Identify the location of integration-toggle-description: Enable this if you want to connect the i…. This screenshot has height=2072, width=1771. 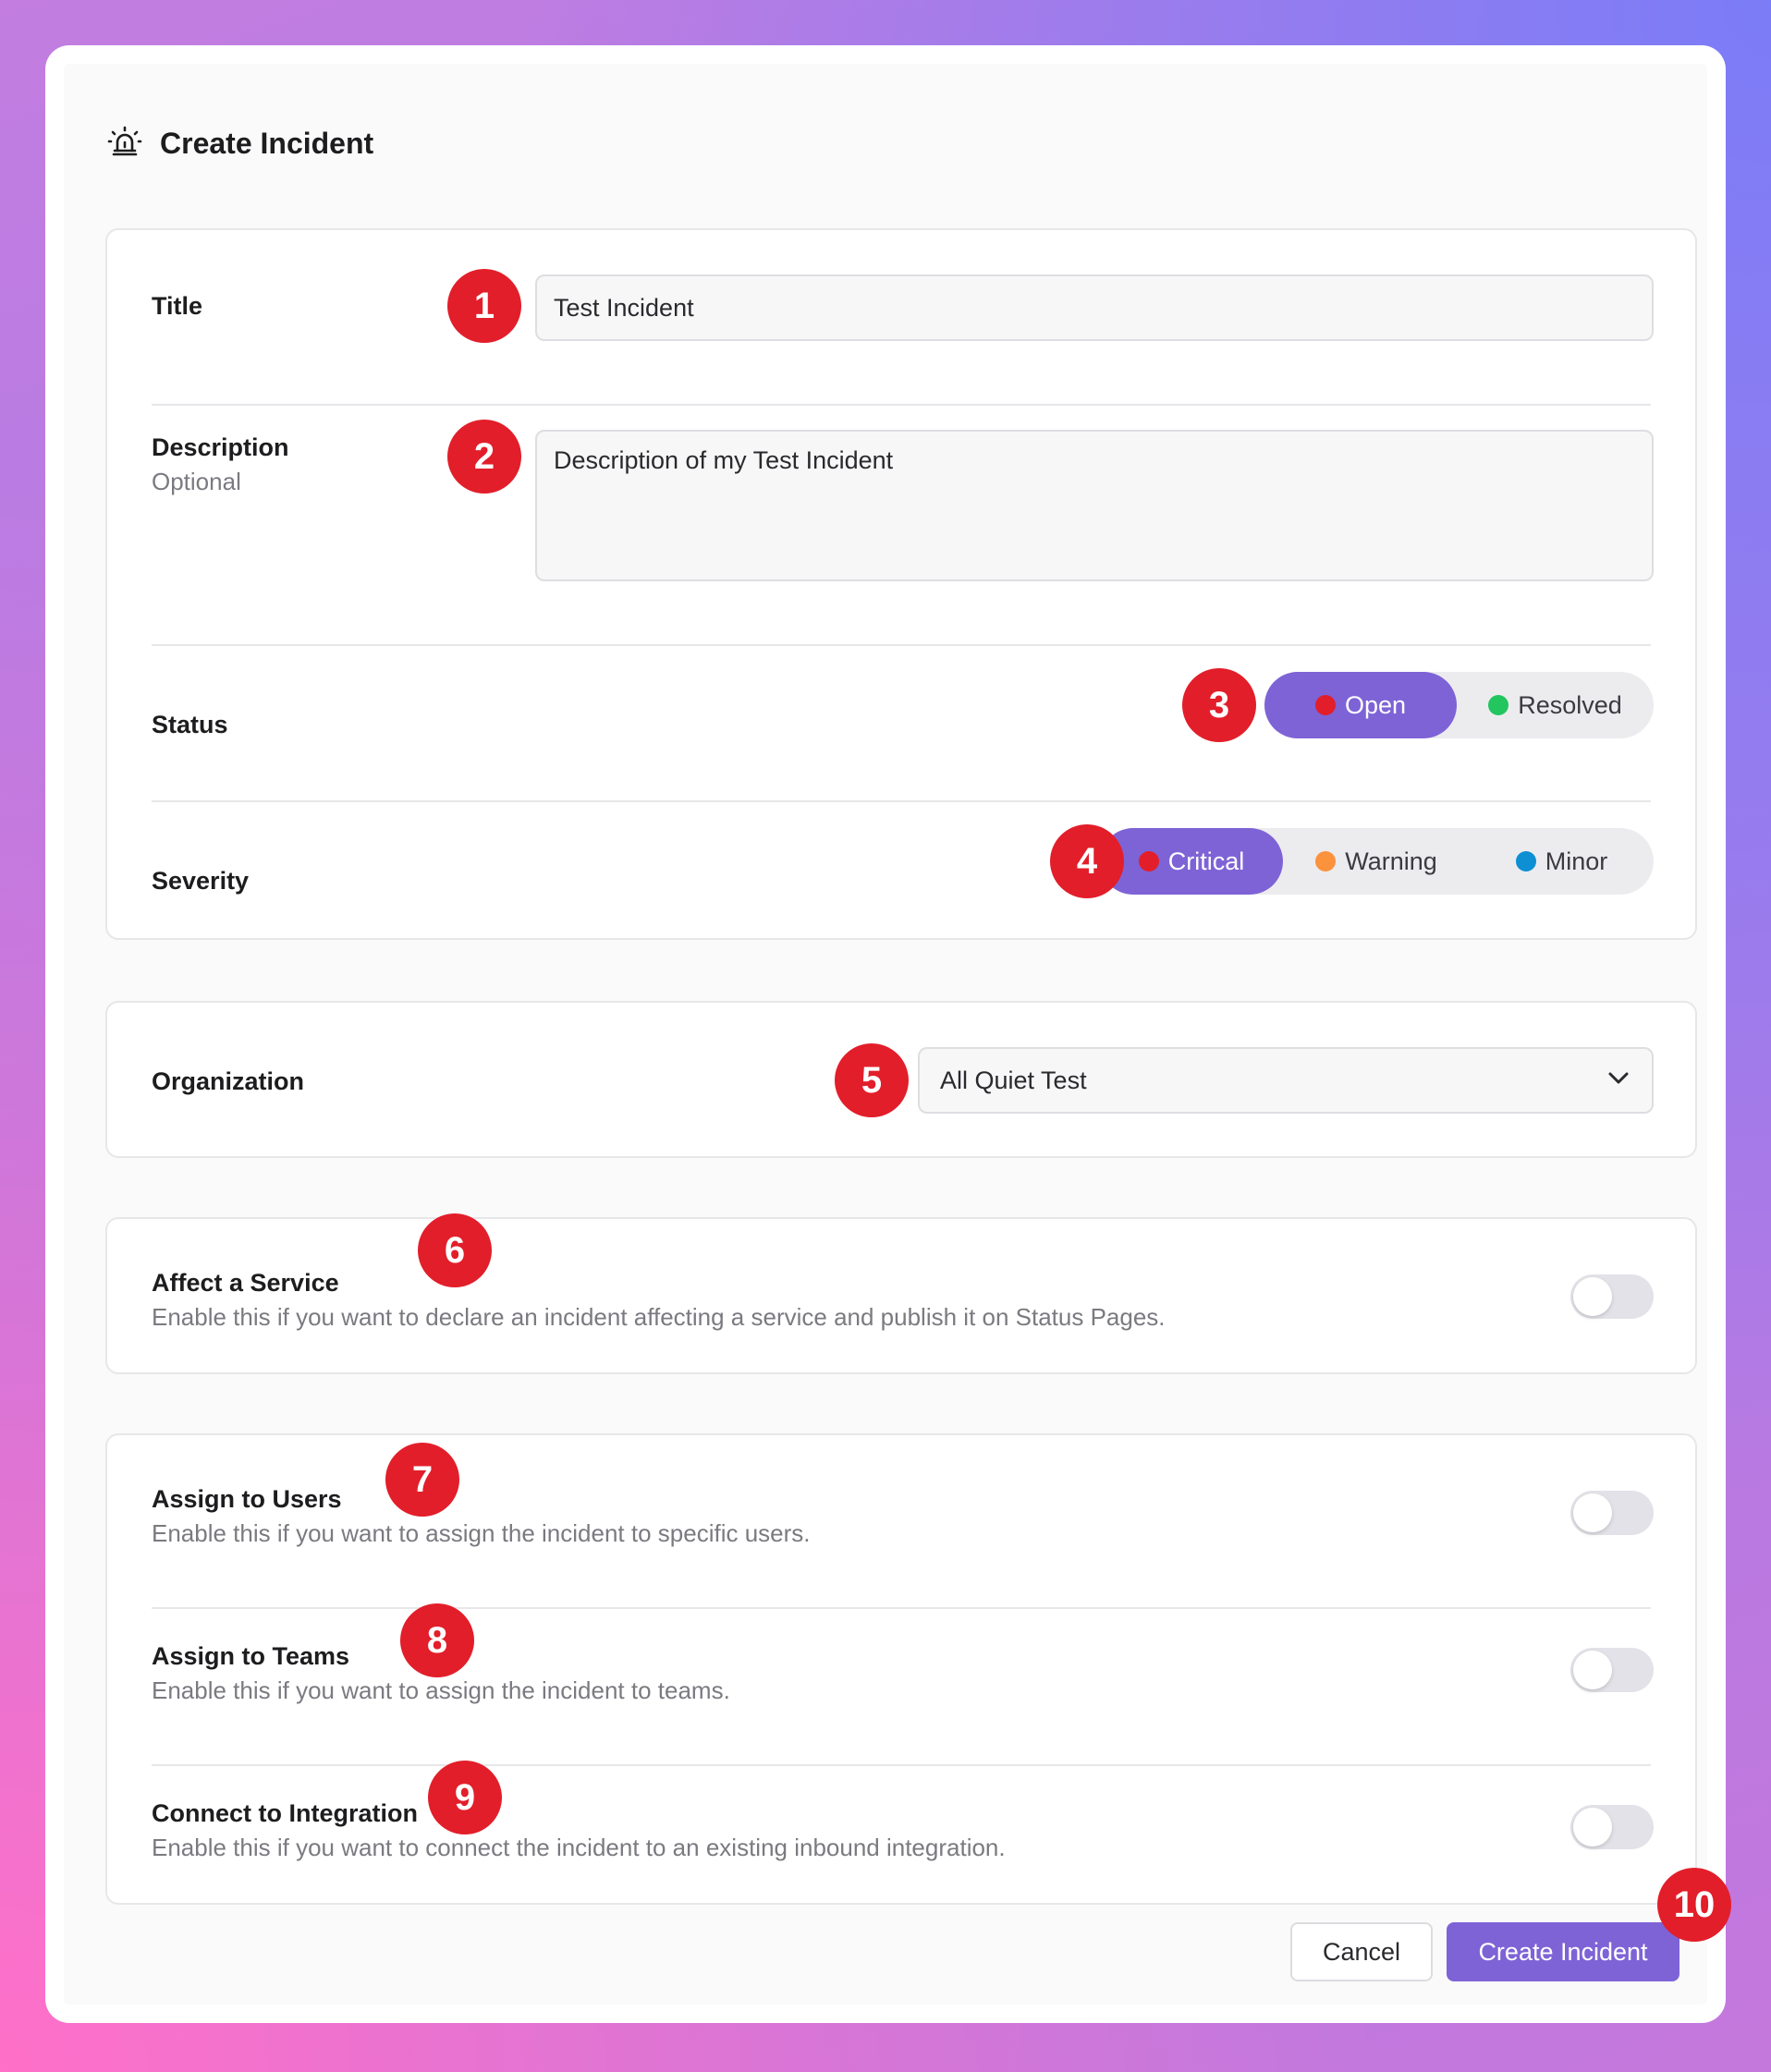
(579, 1847).